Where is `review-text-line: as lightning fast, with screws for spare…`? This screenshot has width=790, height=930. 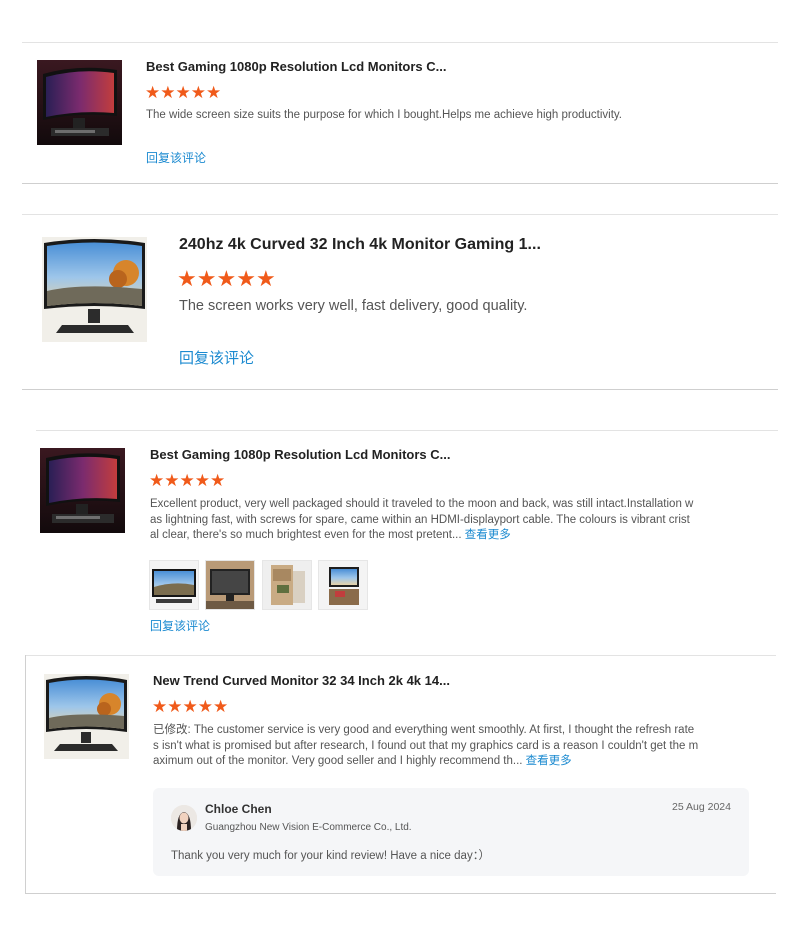
review-text-line: as lightning fast, with screws for spare… is located at coordinates (420, 519).